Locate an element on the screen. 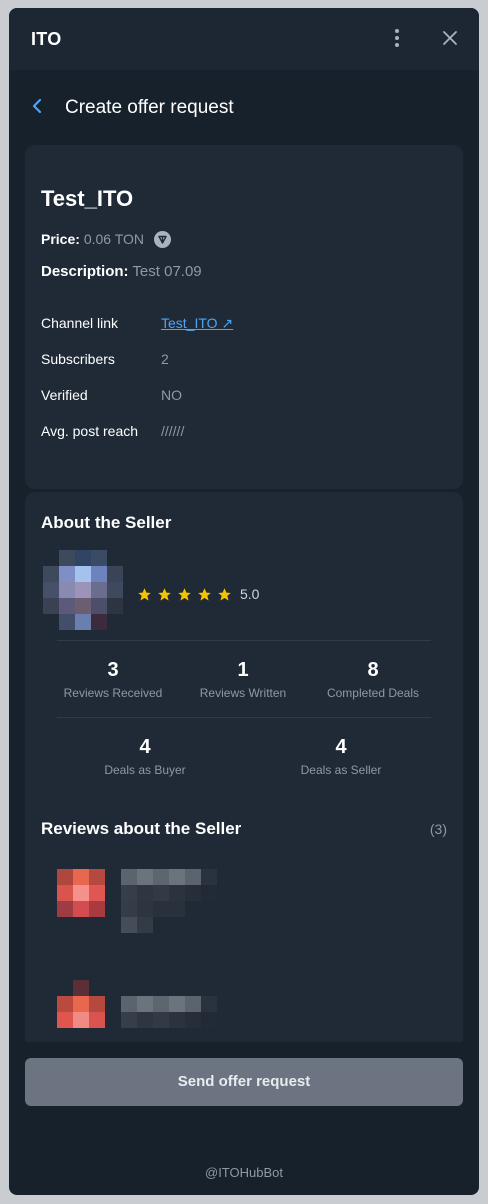  detail-key: Verified is located at coordinates (64, 395).